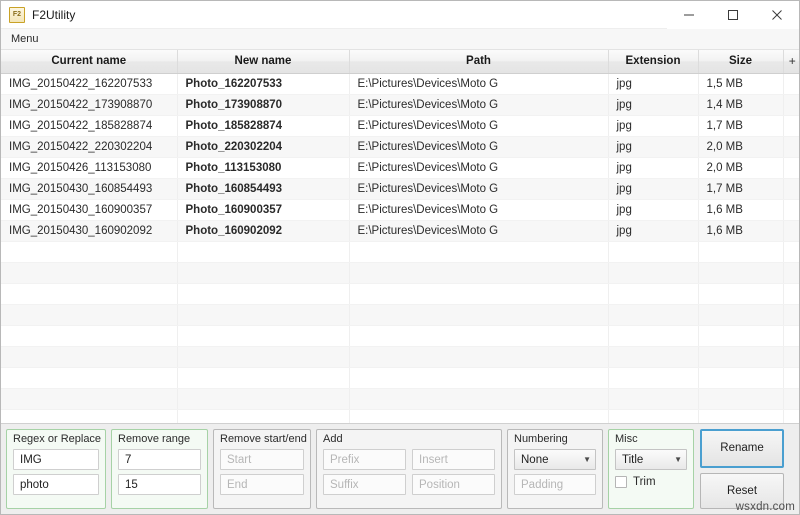 Image resolution: width=800 pixels, height=515 pixels. I want to click on maximize-button, so click(733, 14).